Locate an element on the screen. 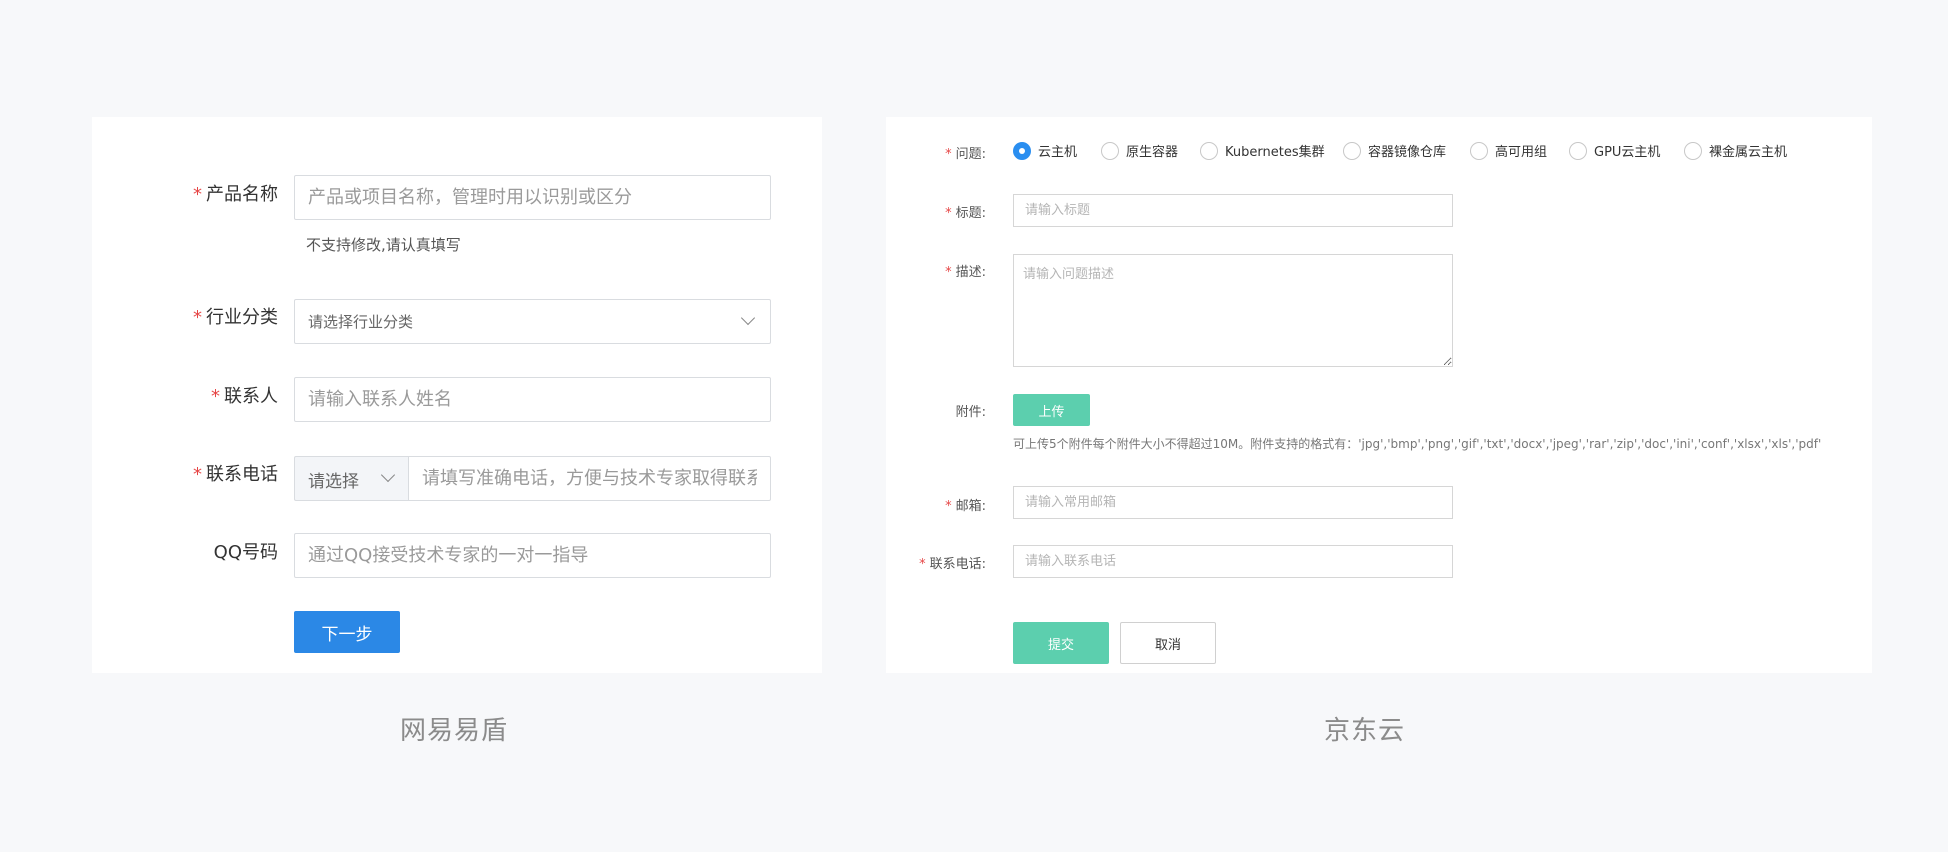 The width and height of the screenshot is (1948, 852). qq-row: QQ号码 is located at coordinates (185, 550).